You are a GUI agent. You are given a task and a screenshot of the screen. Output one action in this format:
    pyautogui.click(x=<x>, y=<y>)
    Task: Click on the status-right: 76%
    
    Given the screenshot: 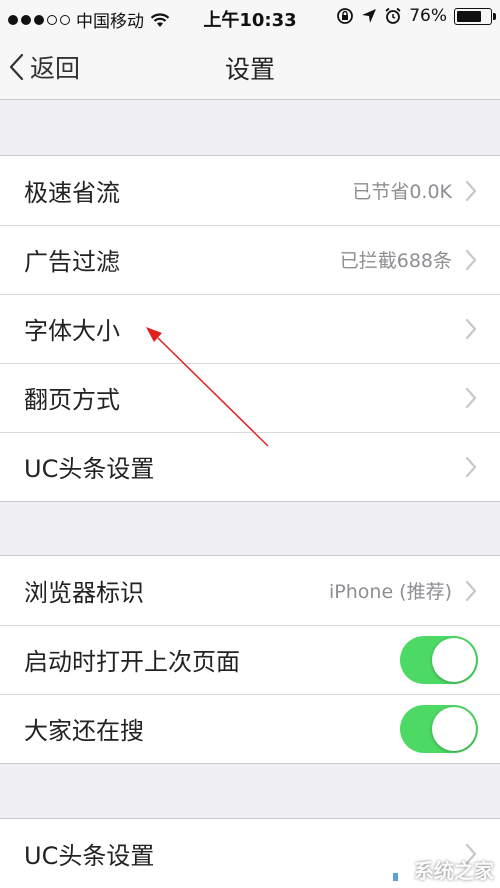 What is the action you would take?
    pyautogui.click(x=416, y=16)
    